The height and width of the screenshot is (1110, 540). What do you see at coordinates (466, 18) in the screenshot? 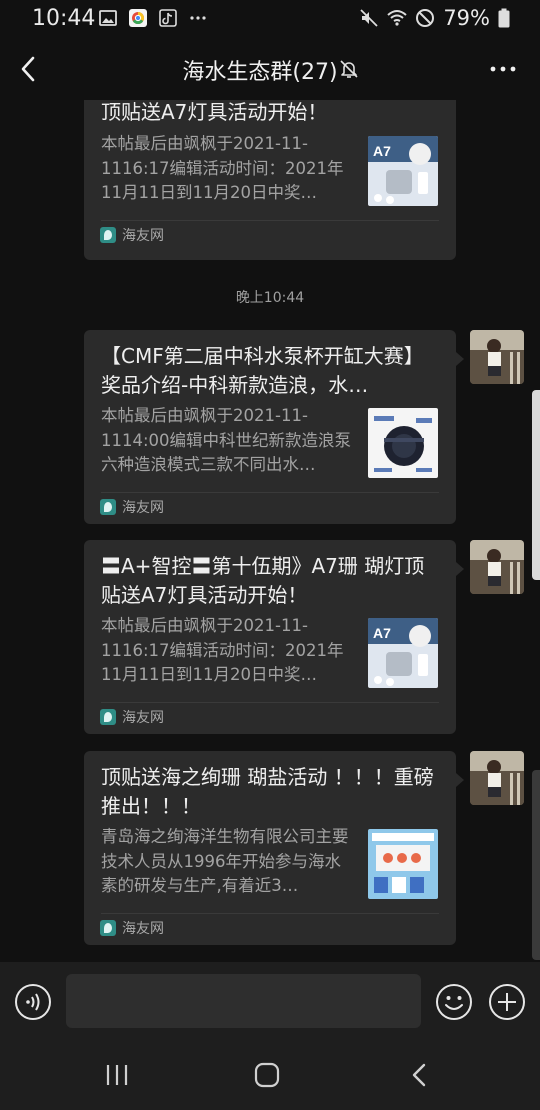
I see `battery-percent: 79%` at bounding box center [466, 18].